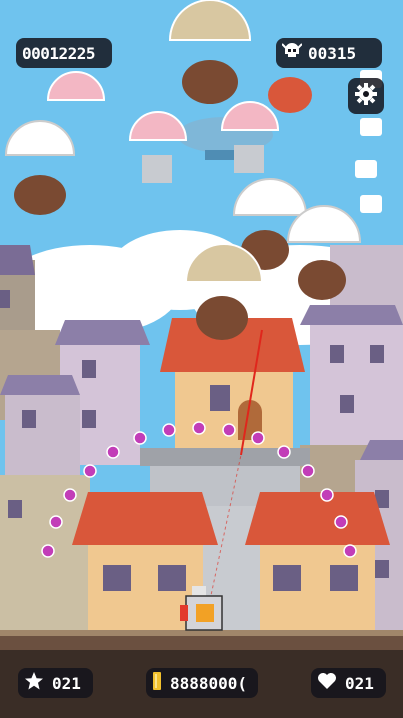 This screenshot has height=718, width=403. I want to click on star-counter: 021, so click(55, 683).